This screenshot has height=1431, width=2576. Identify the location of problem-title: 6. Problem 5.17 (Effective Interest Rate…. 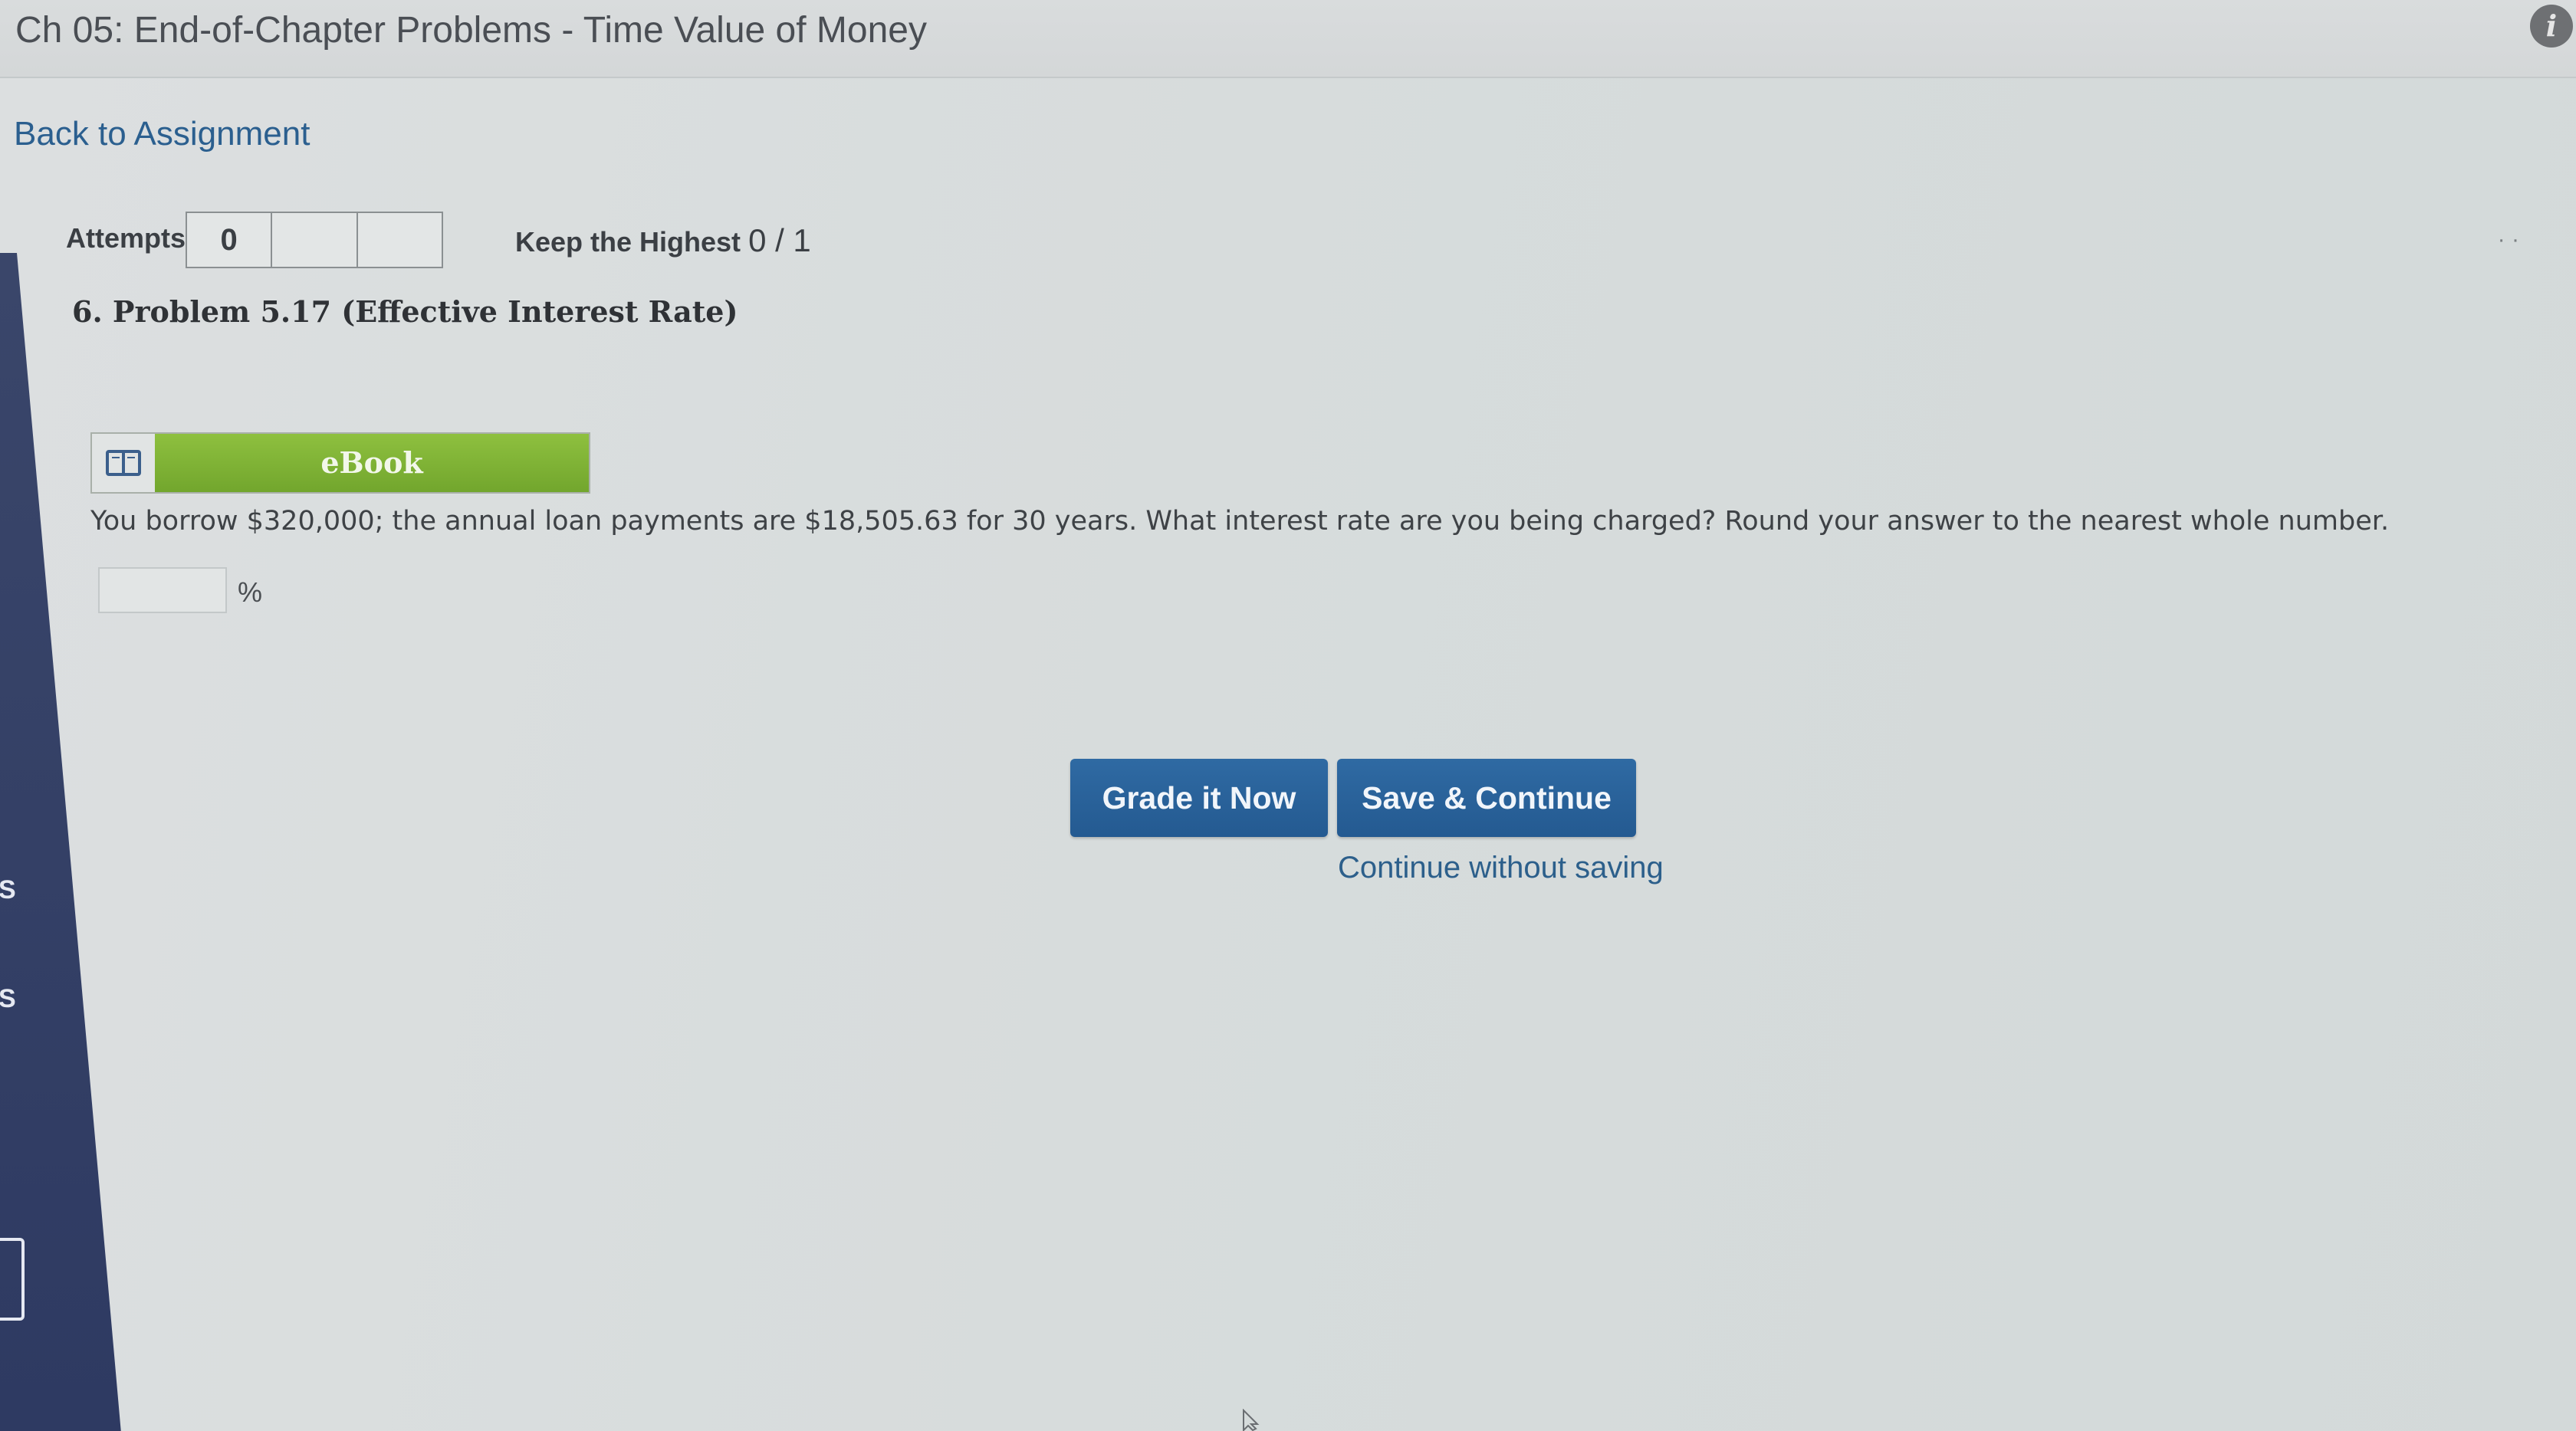
(405, 311).